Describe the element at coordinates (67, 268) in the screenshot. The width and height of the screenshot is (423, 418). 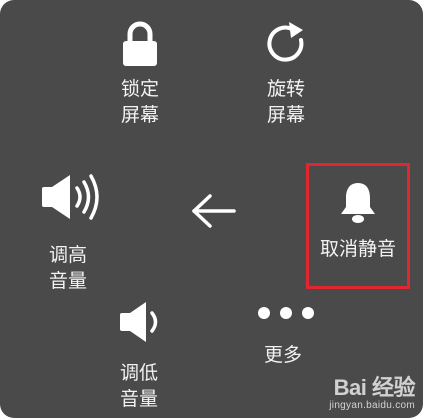
I see `volume-up-label: 调高 音量` at that location.